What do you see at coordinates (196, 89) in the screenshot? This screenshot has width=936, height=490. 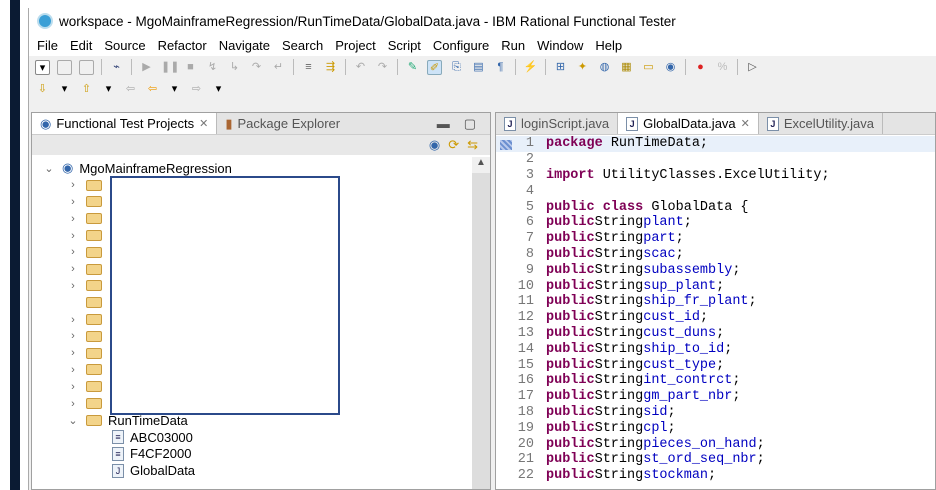 I see `forward-nav-icon: ⇨` at bounding box center [196, 89].